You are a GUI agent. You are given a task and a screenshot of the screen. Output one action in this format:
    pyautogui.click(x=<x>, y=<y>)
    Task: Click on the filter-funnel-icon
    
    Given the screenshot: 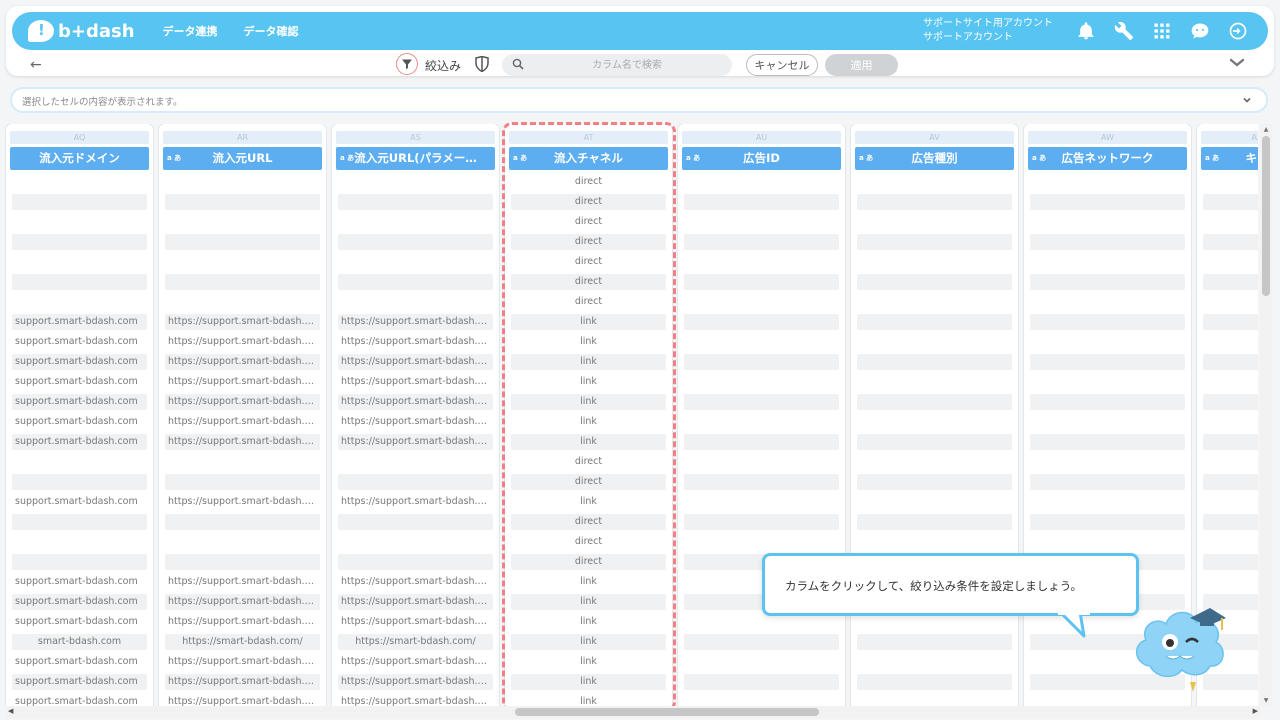 What is the action you would take?
    pyautogui.click(x=407, y=64)
    